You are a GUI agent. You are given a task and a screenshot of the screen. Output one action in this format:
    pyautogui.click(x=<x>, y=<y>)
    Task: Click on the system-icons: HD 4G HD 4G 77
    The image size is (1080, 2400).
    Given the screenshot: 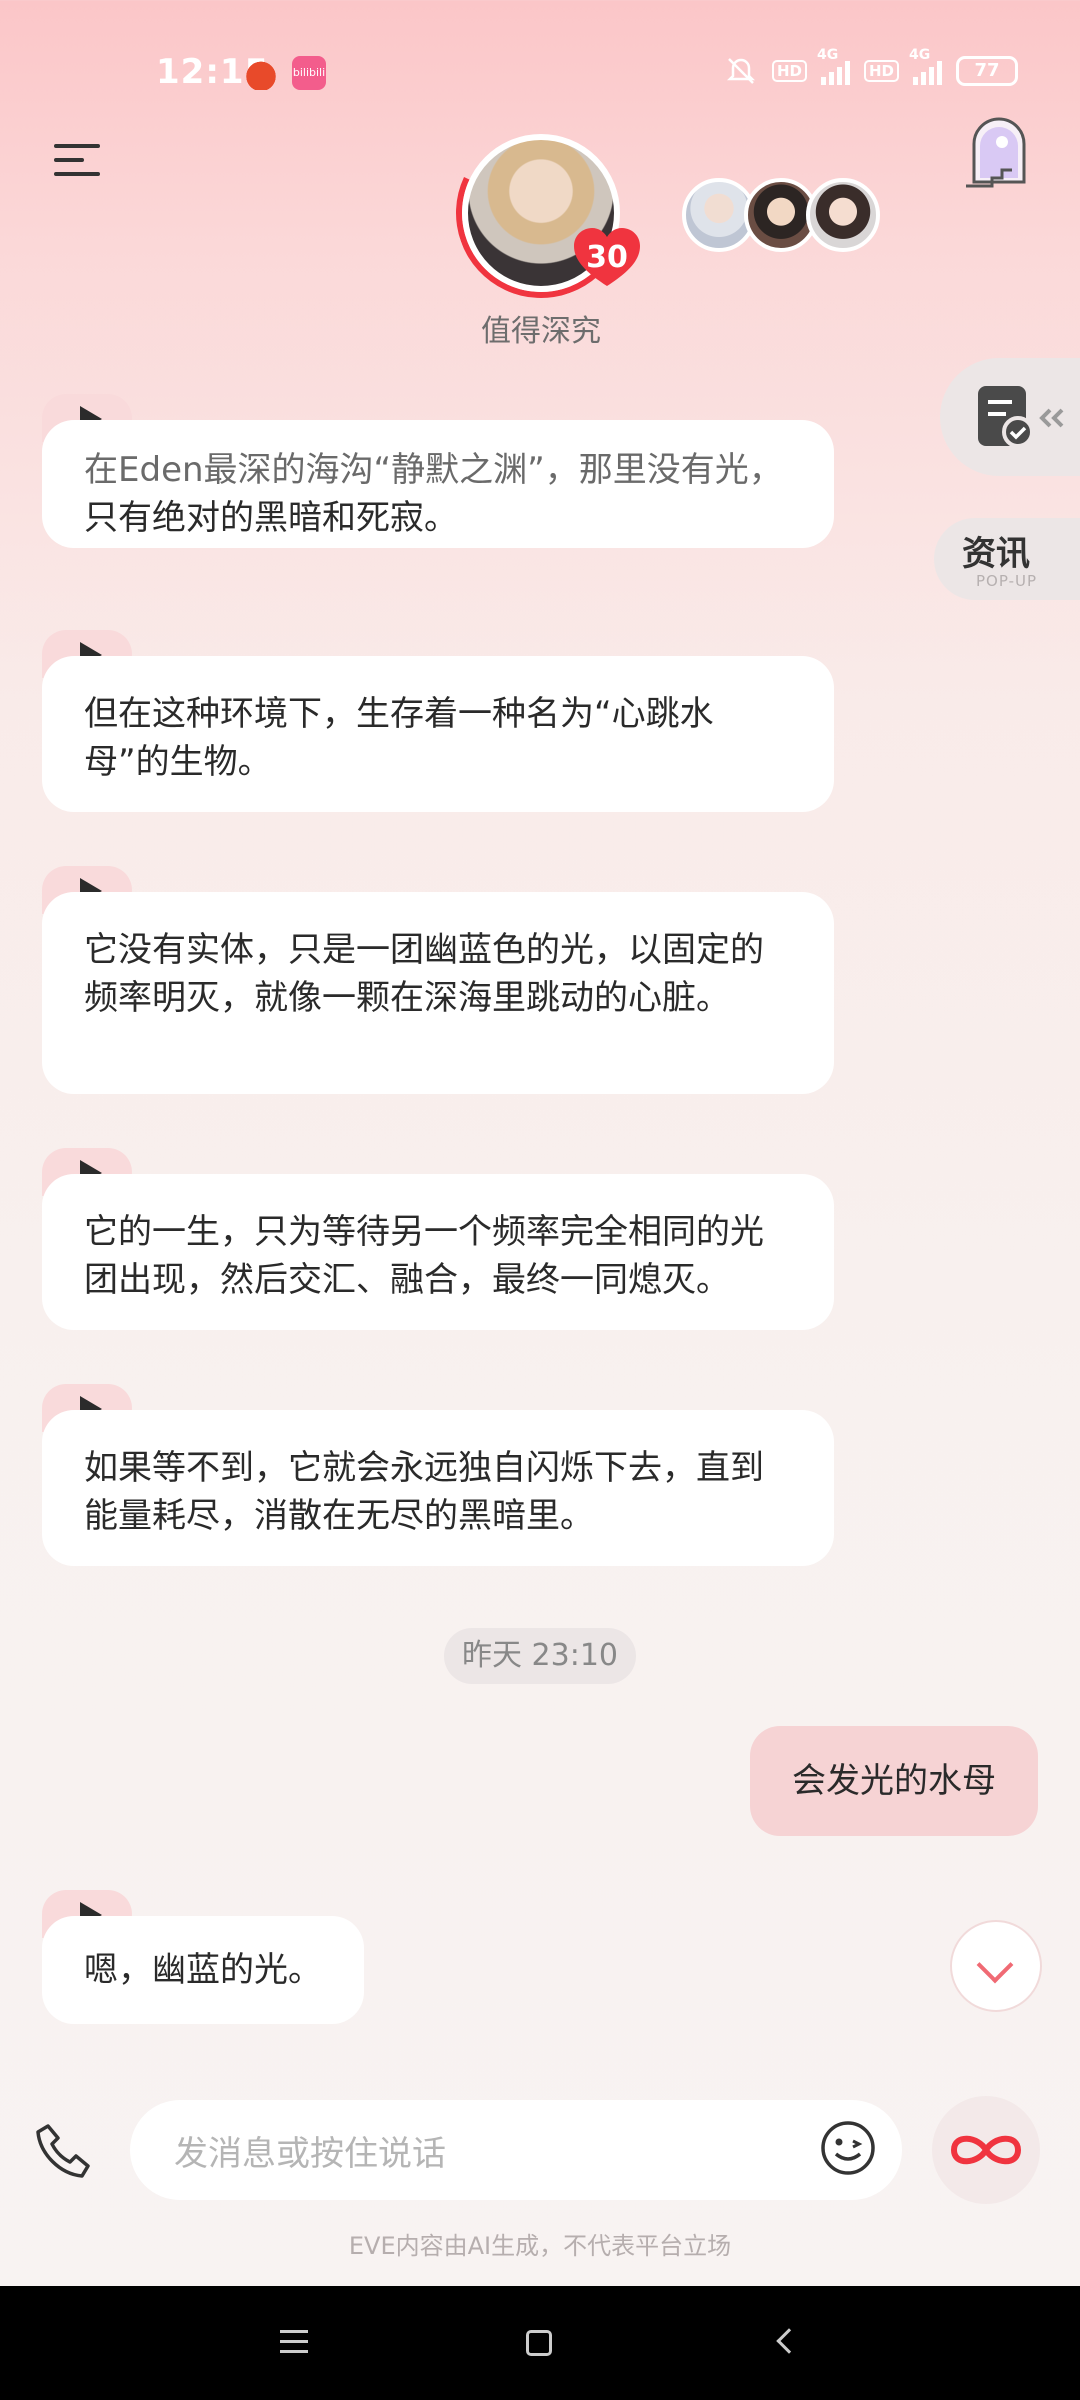 What is the action you would take?
    pyautogui.click(x=871, y=67)
    